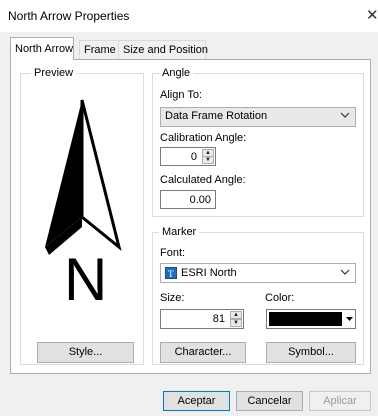 The width and height of the screenshot is (378, 416). I want to click on tab-label: Size and Position, so click(165, 50).